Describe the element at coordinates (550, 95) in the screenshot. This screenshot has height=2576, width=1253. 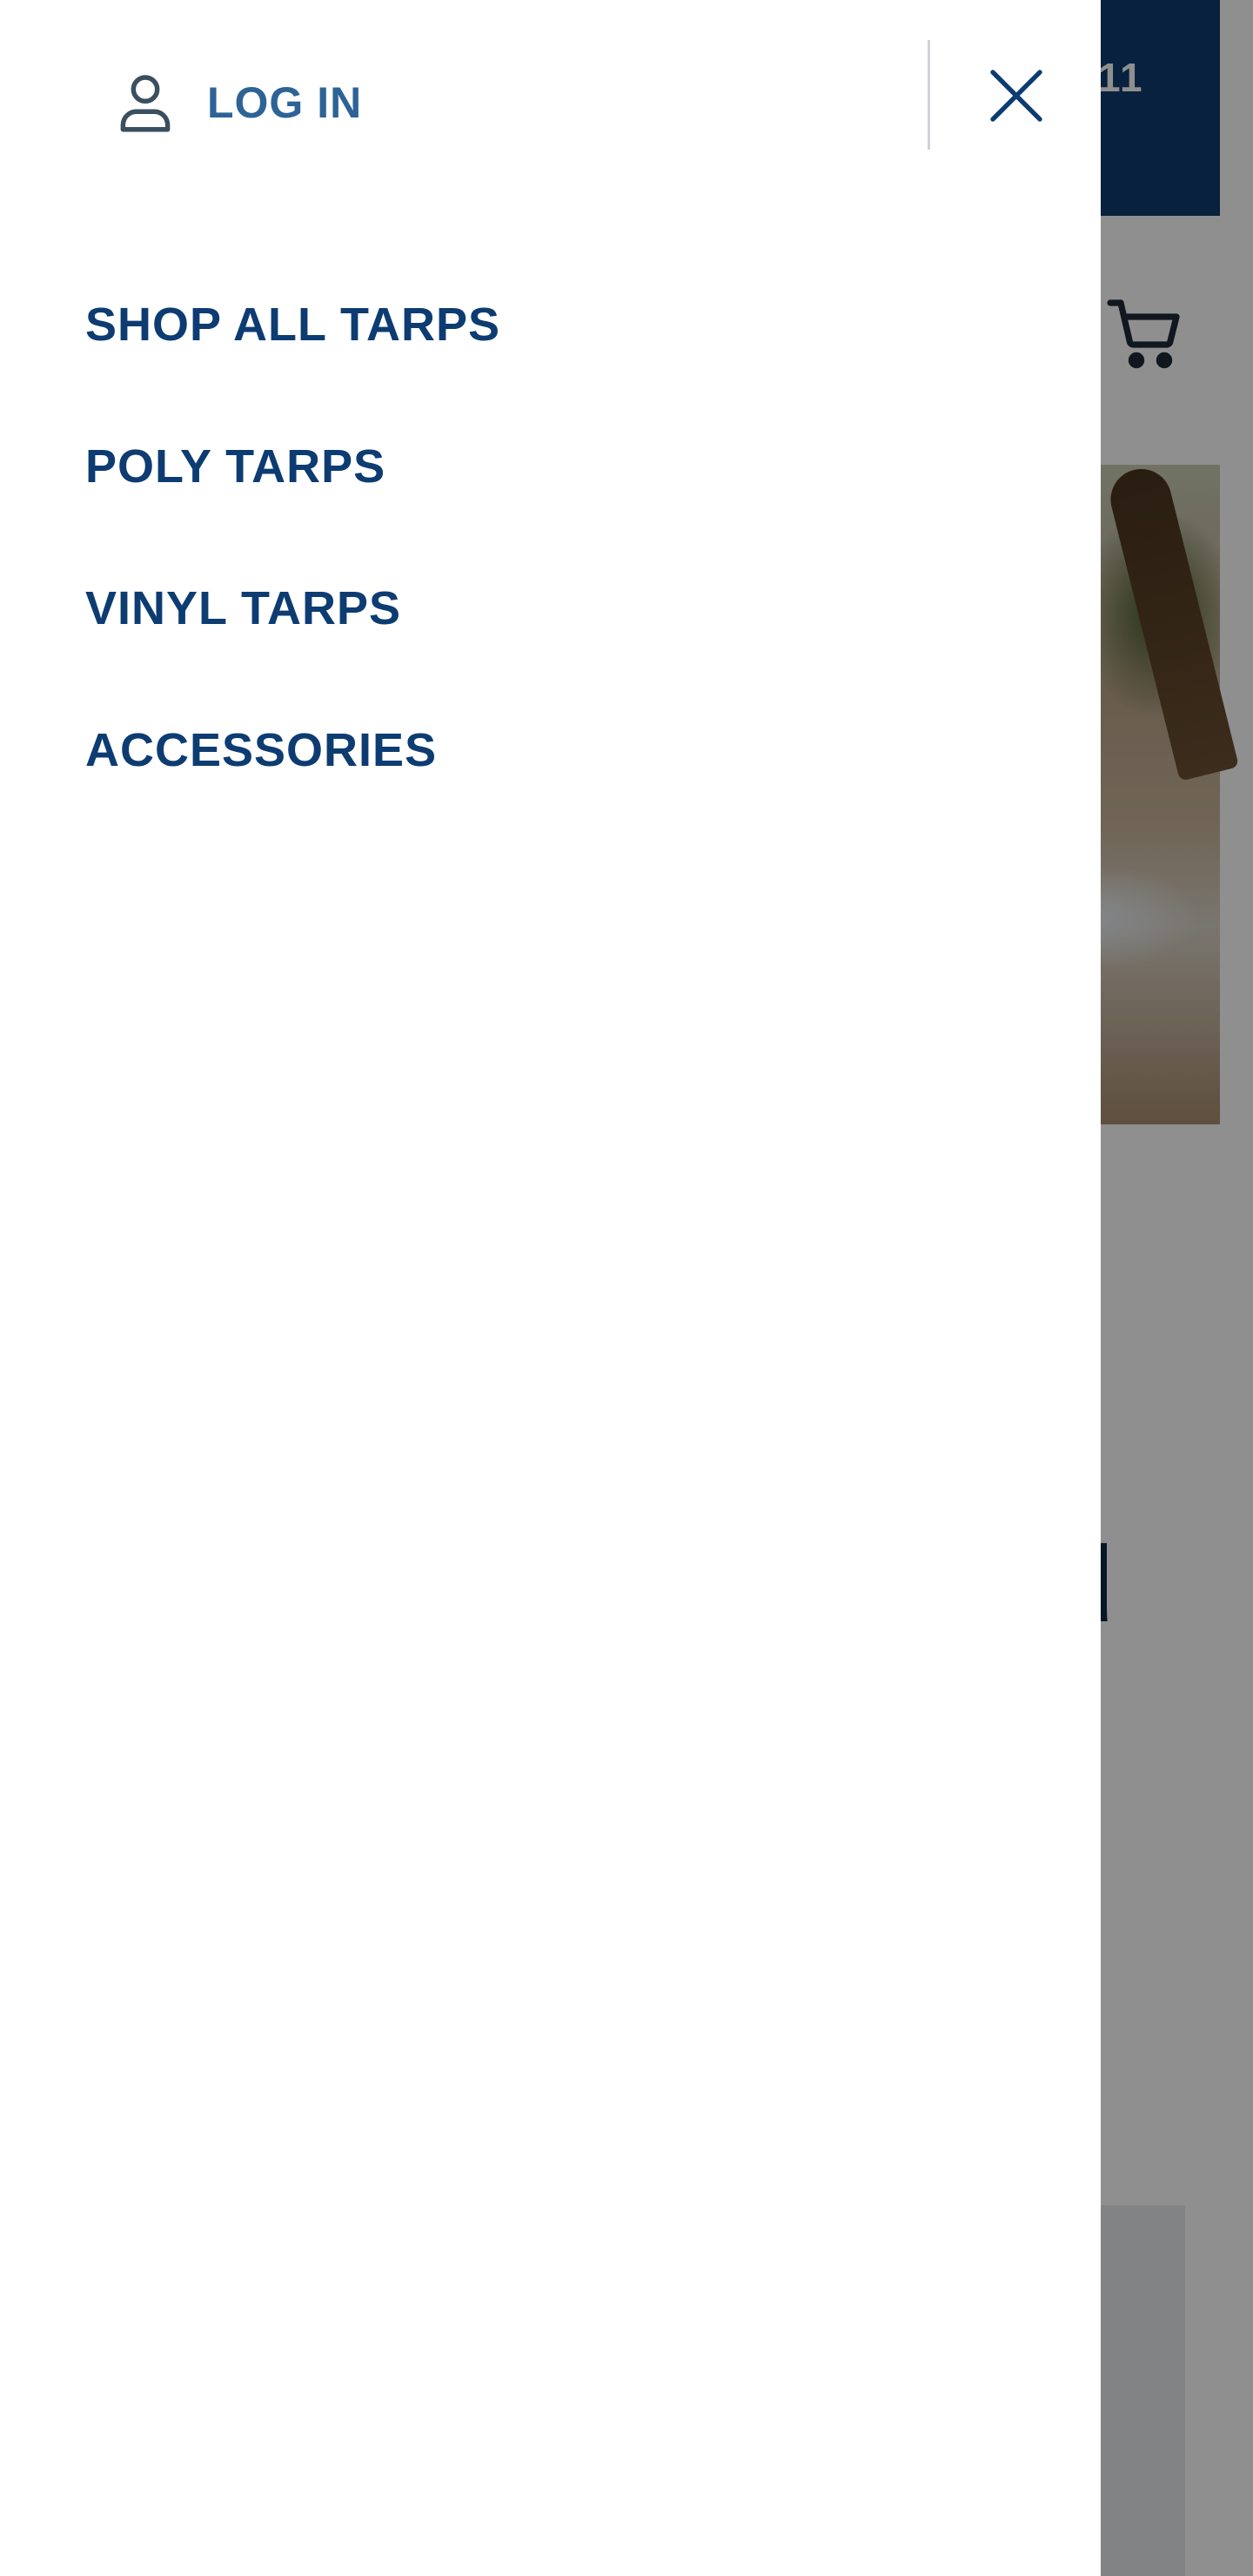
I see `drawer-header: LOG IN` at that location.